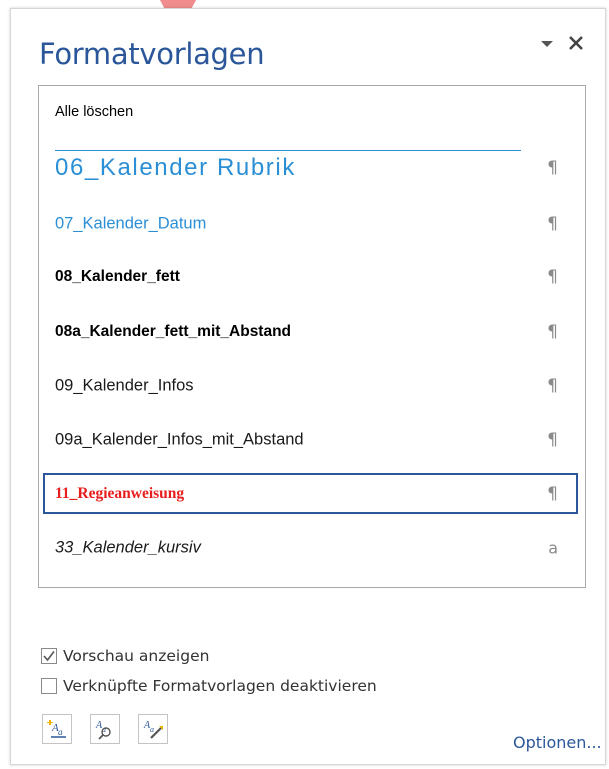 The image size is (609, 769). What do you see at coordinates (553, 547) in the screenshot?
I see `character-style-icon: a` at bounding box center [553, 547].